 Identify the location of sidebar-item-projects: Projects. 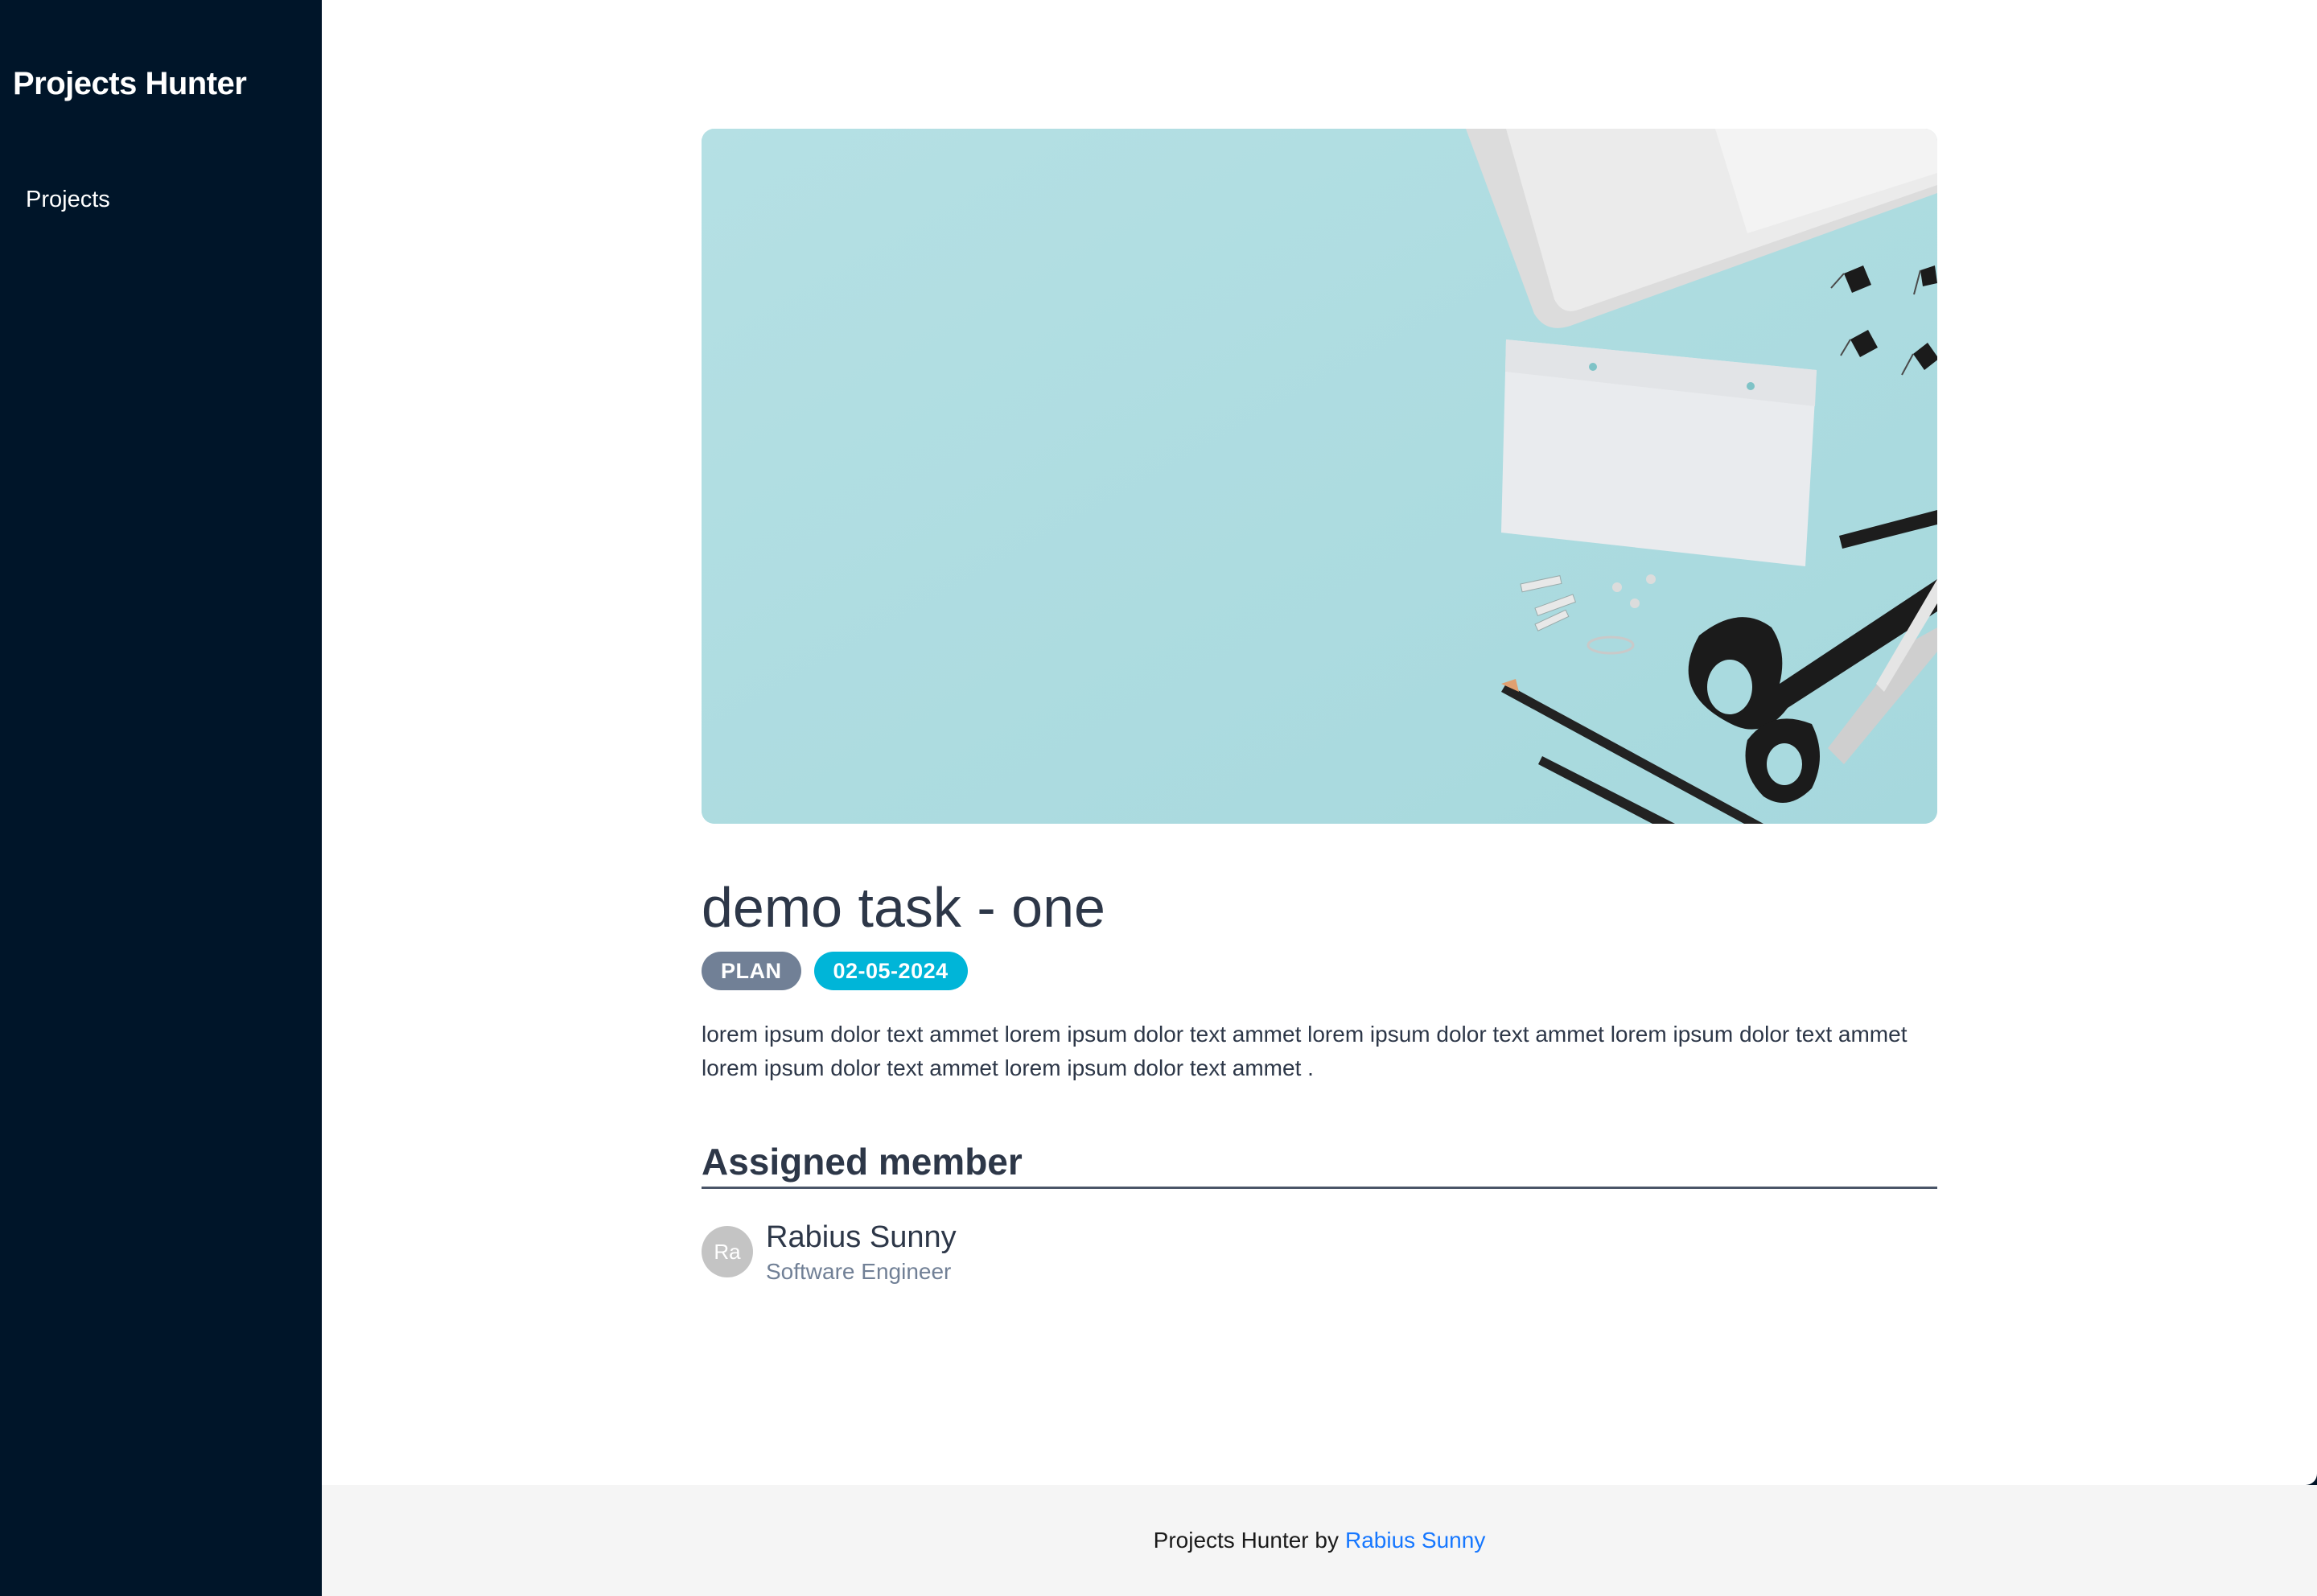
(68, 200).